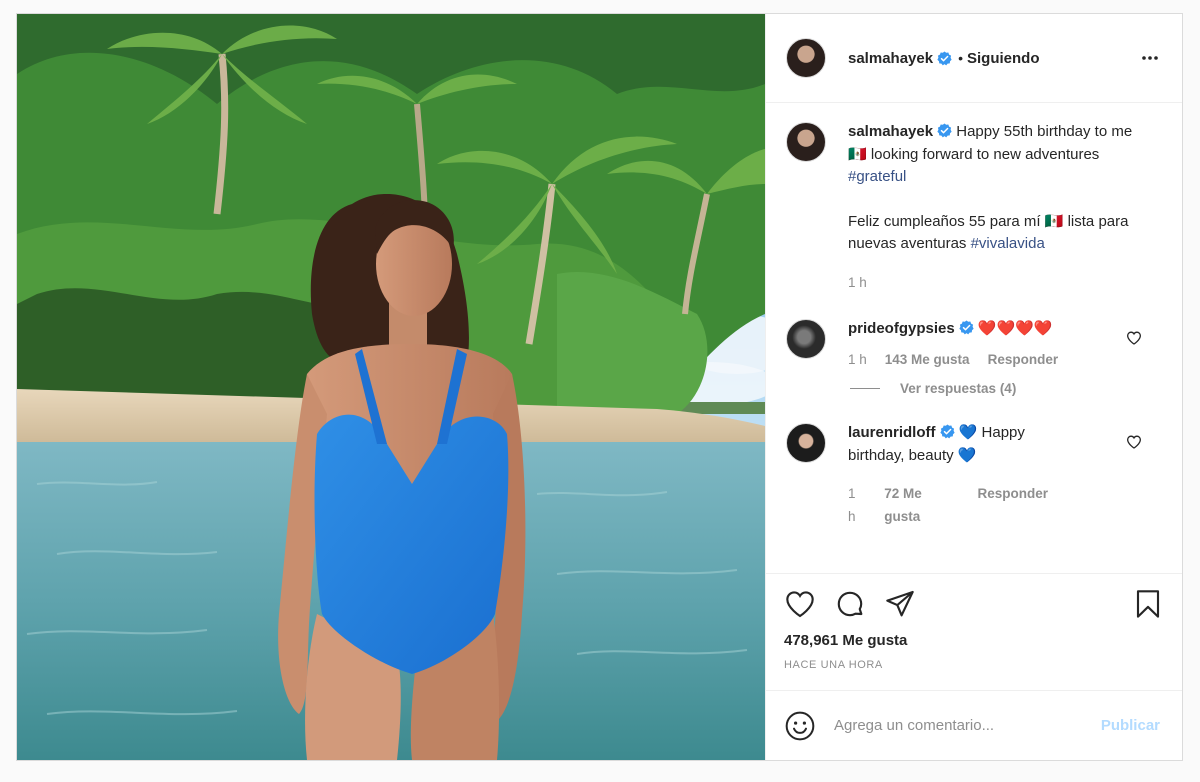  I want to click on comment-meta: 1 h 143 Me gusta Responder, so click(993, 360).